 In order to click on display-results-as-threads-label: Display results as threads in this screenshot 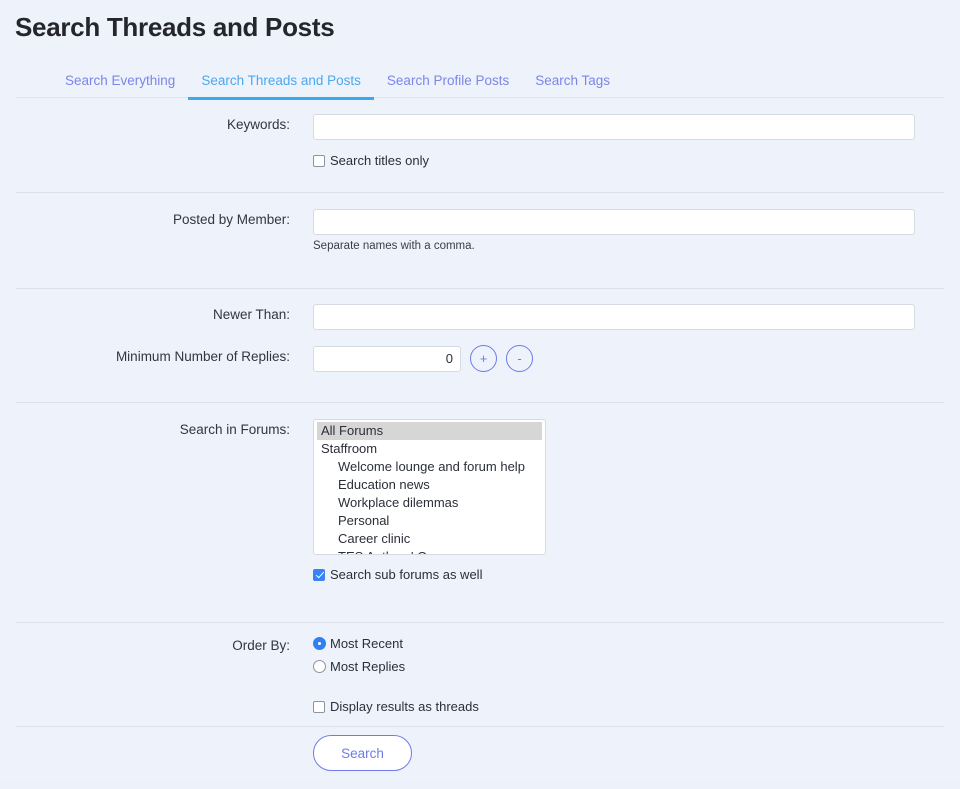, I will do `click(404, 706)`.